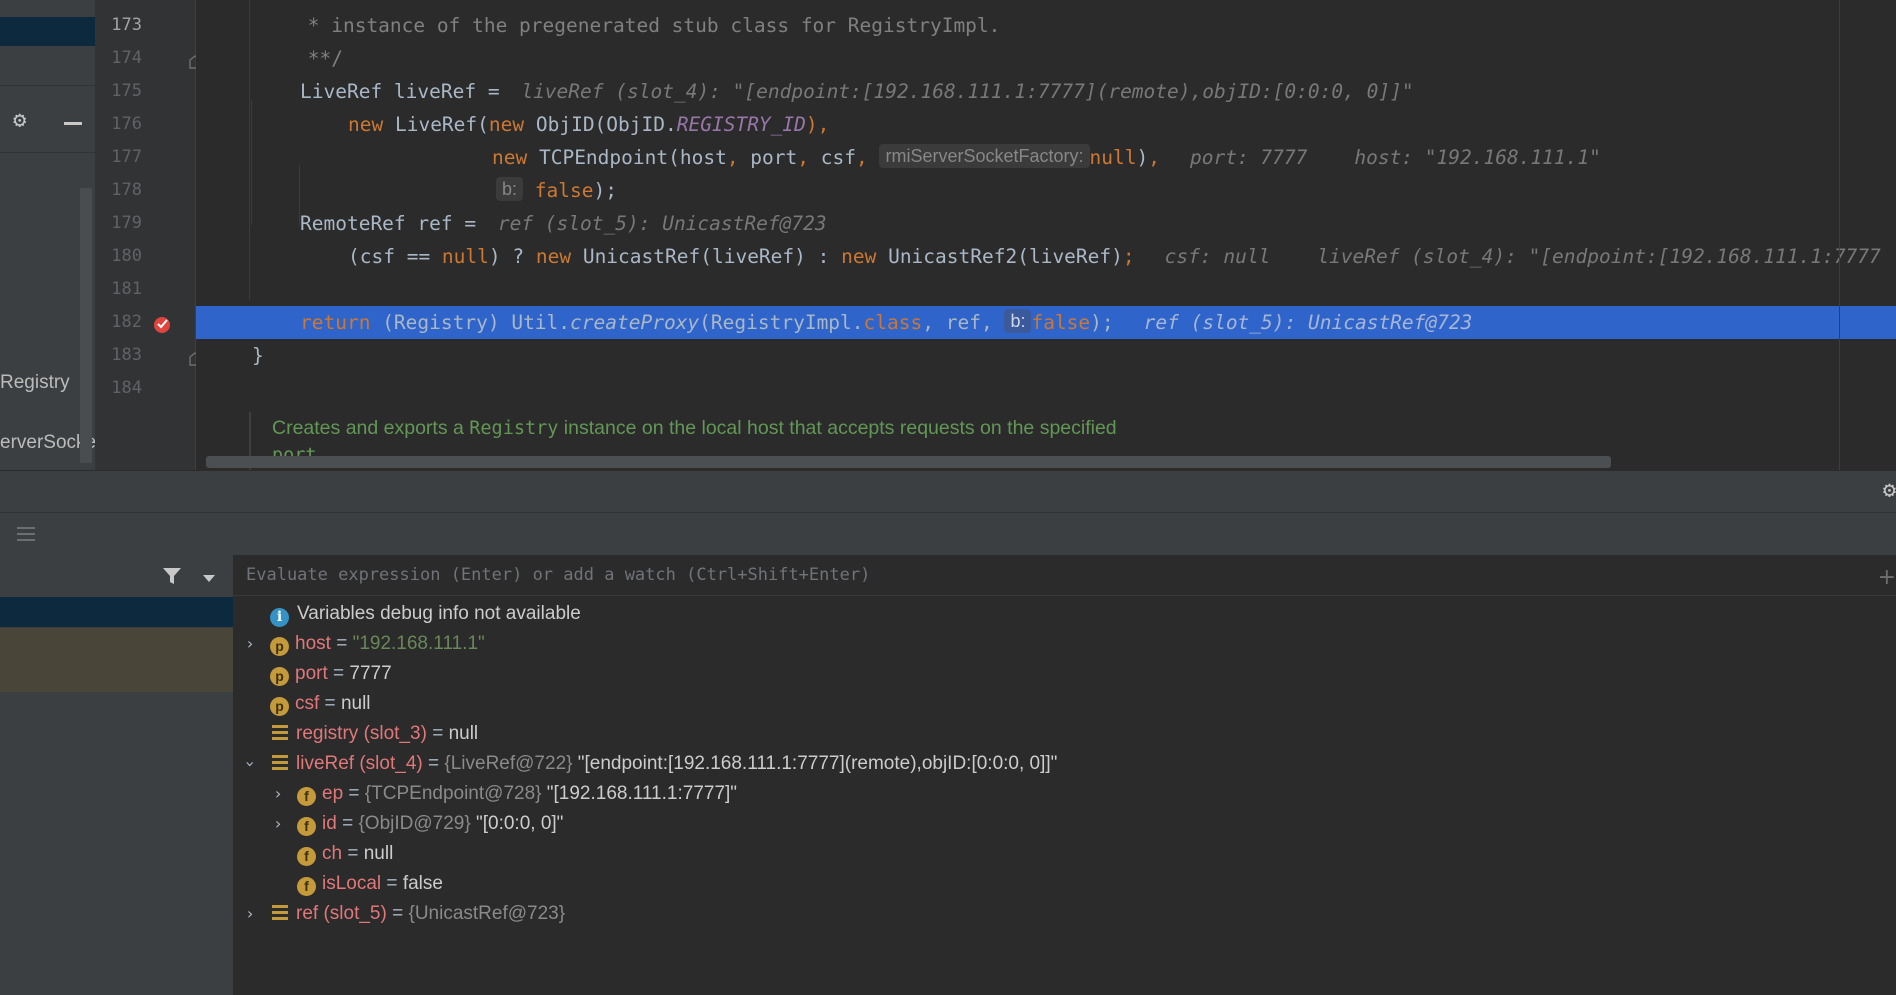 The image size is (1896, 995). Describe the element at coordinates (117, 775) in the screenshot. I see `frames-panel` at that location.